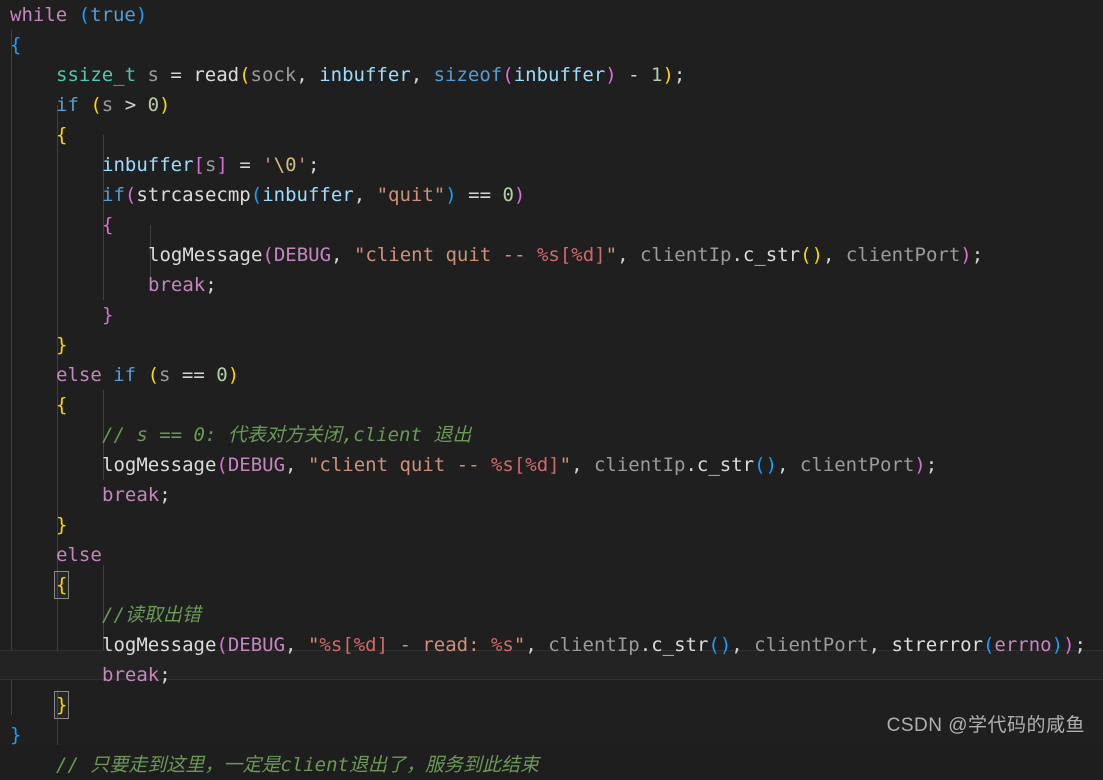  I want to click on token-brace-close-l25: }, so click(16, 735).